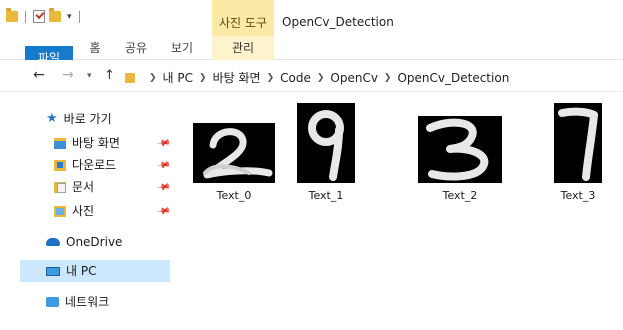  What do you see at coordinates (89, 76) in the screenshot?
I see `recent-locations-chevron-icon: ▾` at bounding box center [89, 76].